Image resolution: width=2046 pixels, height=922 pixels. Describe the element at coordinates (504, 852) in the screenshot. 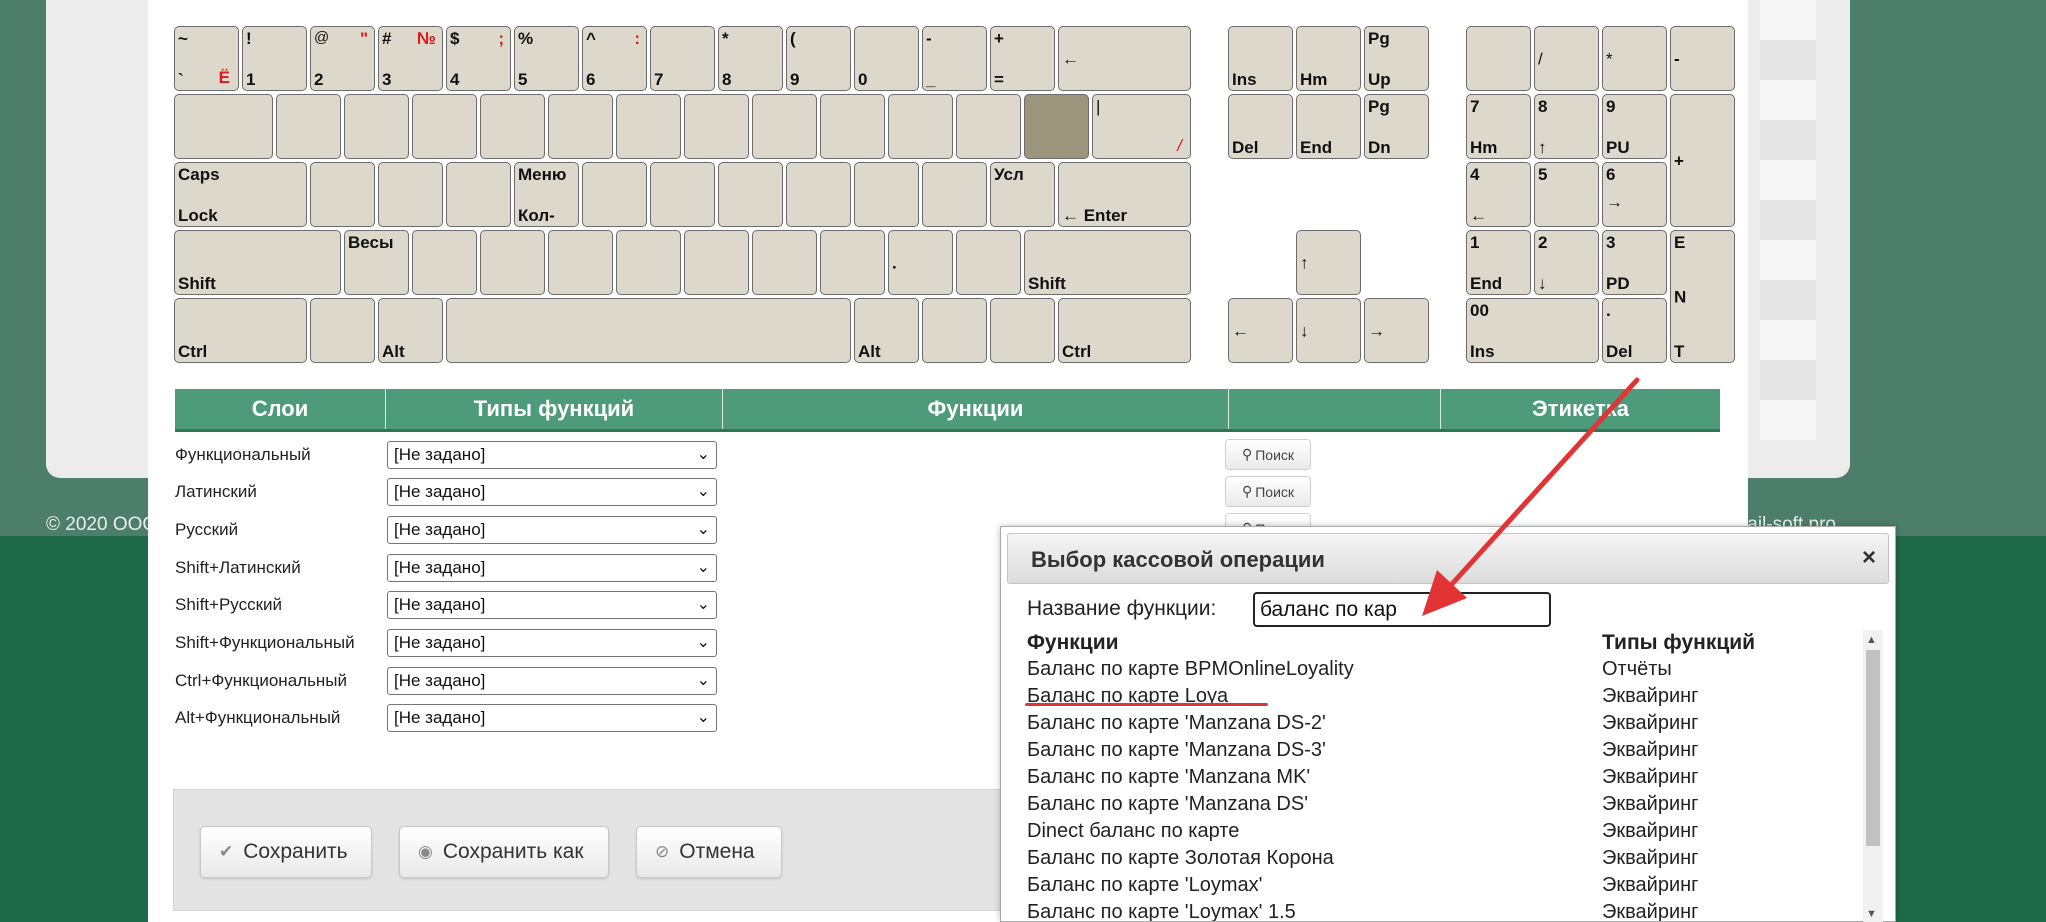

I see `save-as-button: ◉ Сохранить как` at that location.